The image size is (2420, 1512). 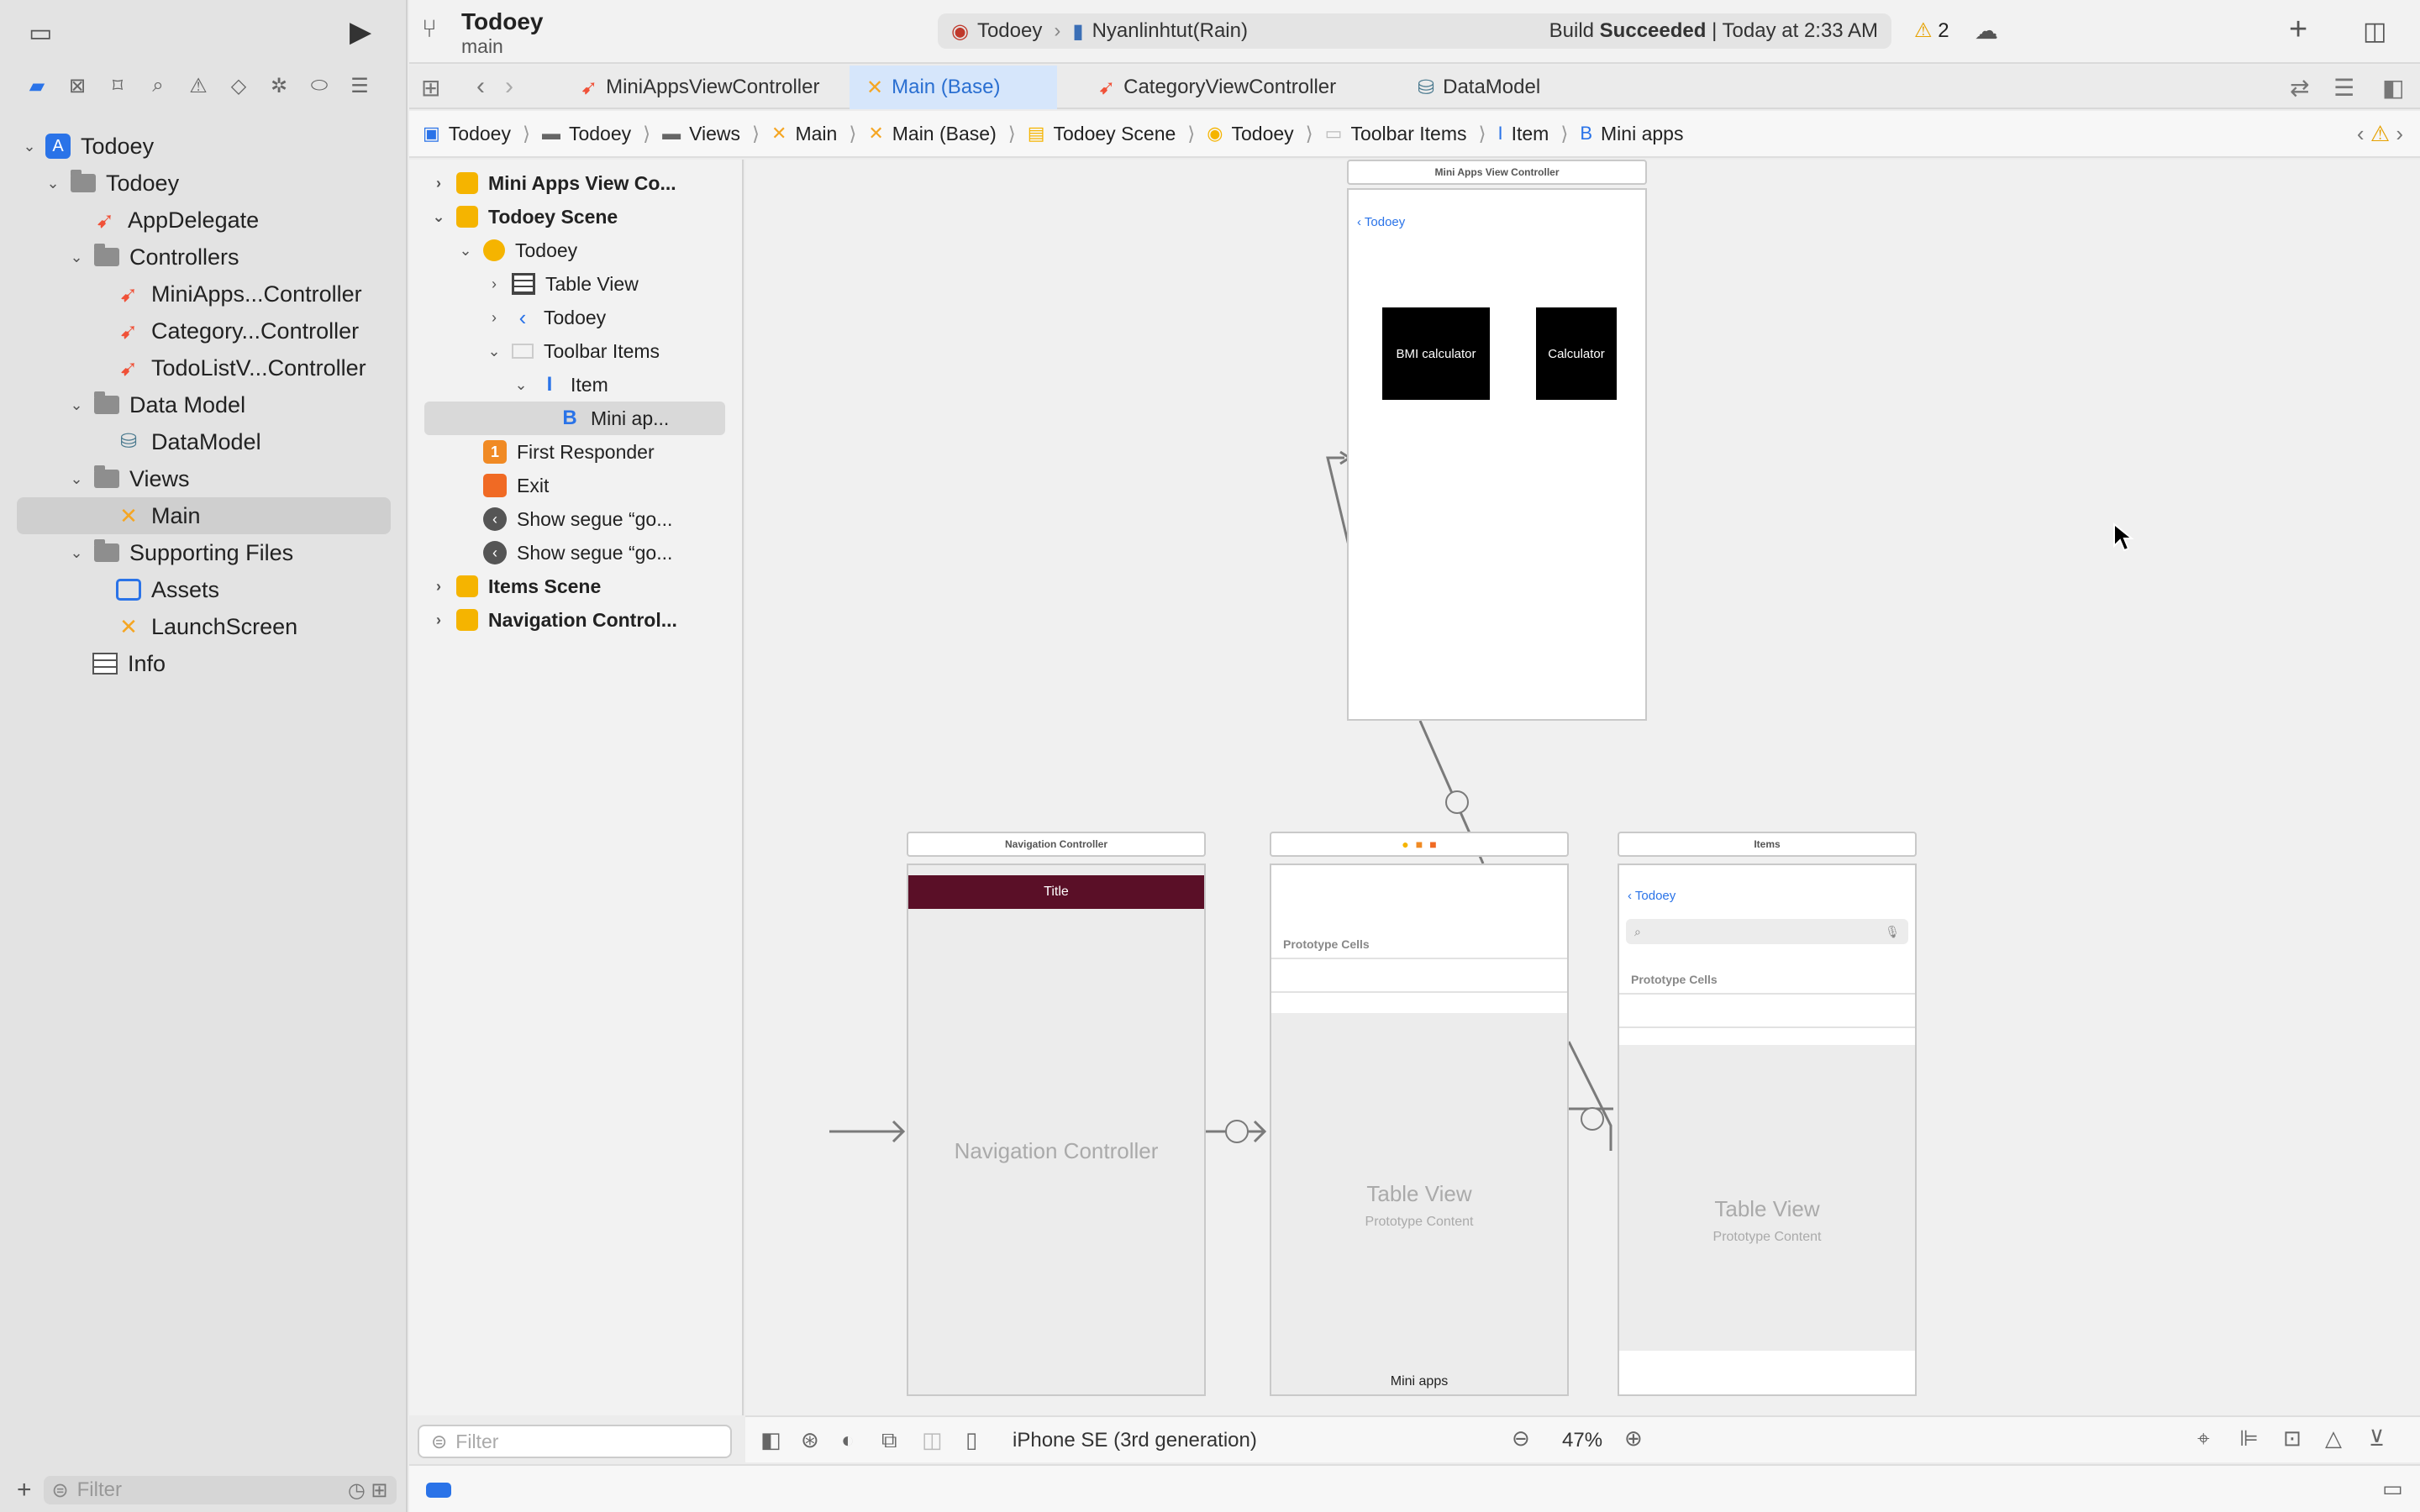 I want to click on resolve-issues-icon: △, so click(x=2333, y=1438).